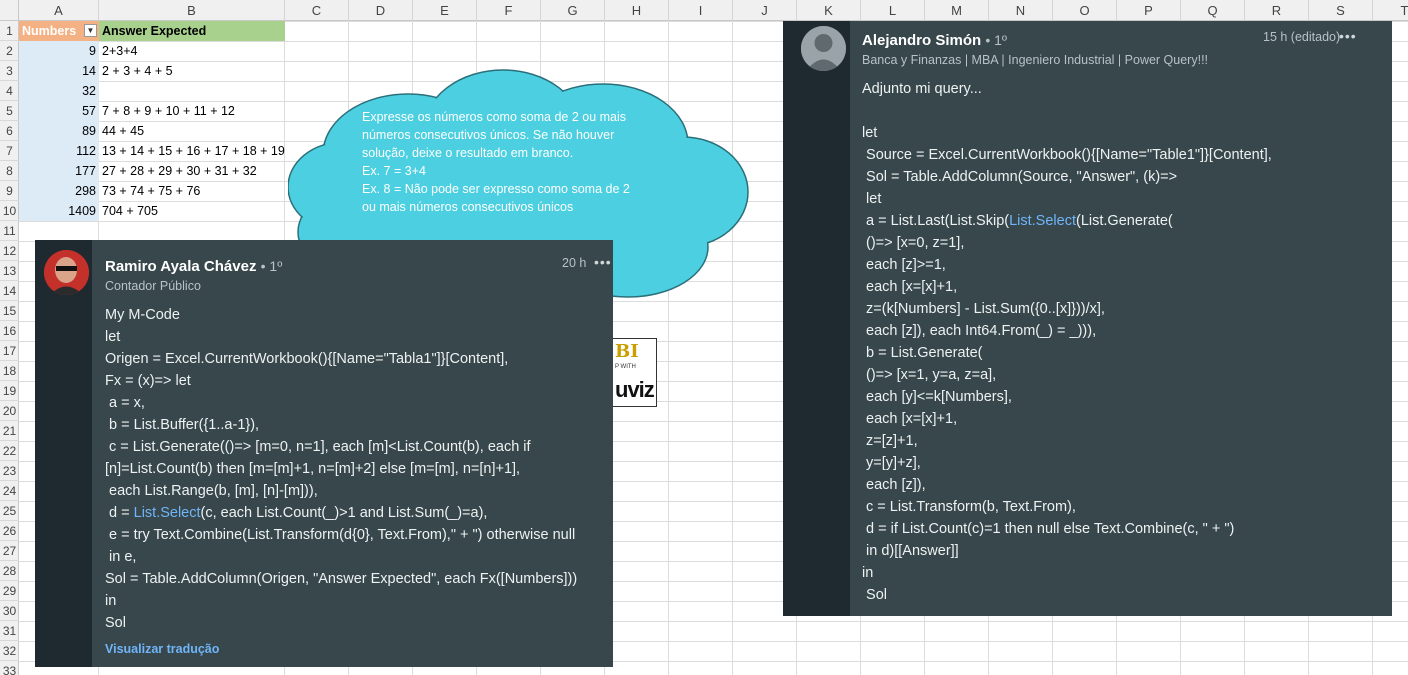  What do you see at coordinates (317, 10) in the screenshot?
I see `column-header-c: C` at bounding box center [317, 10].